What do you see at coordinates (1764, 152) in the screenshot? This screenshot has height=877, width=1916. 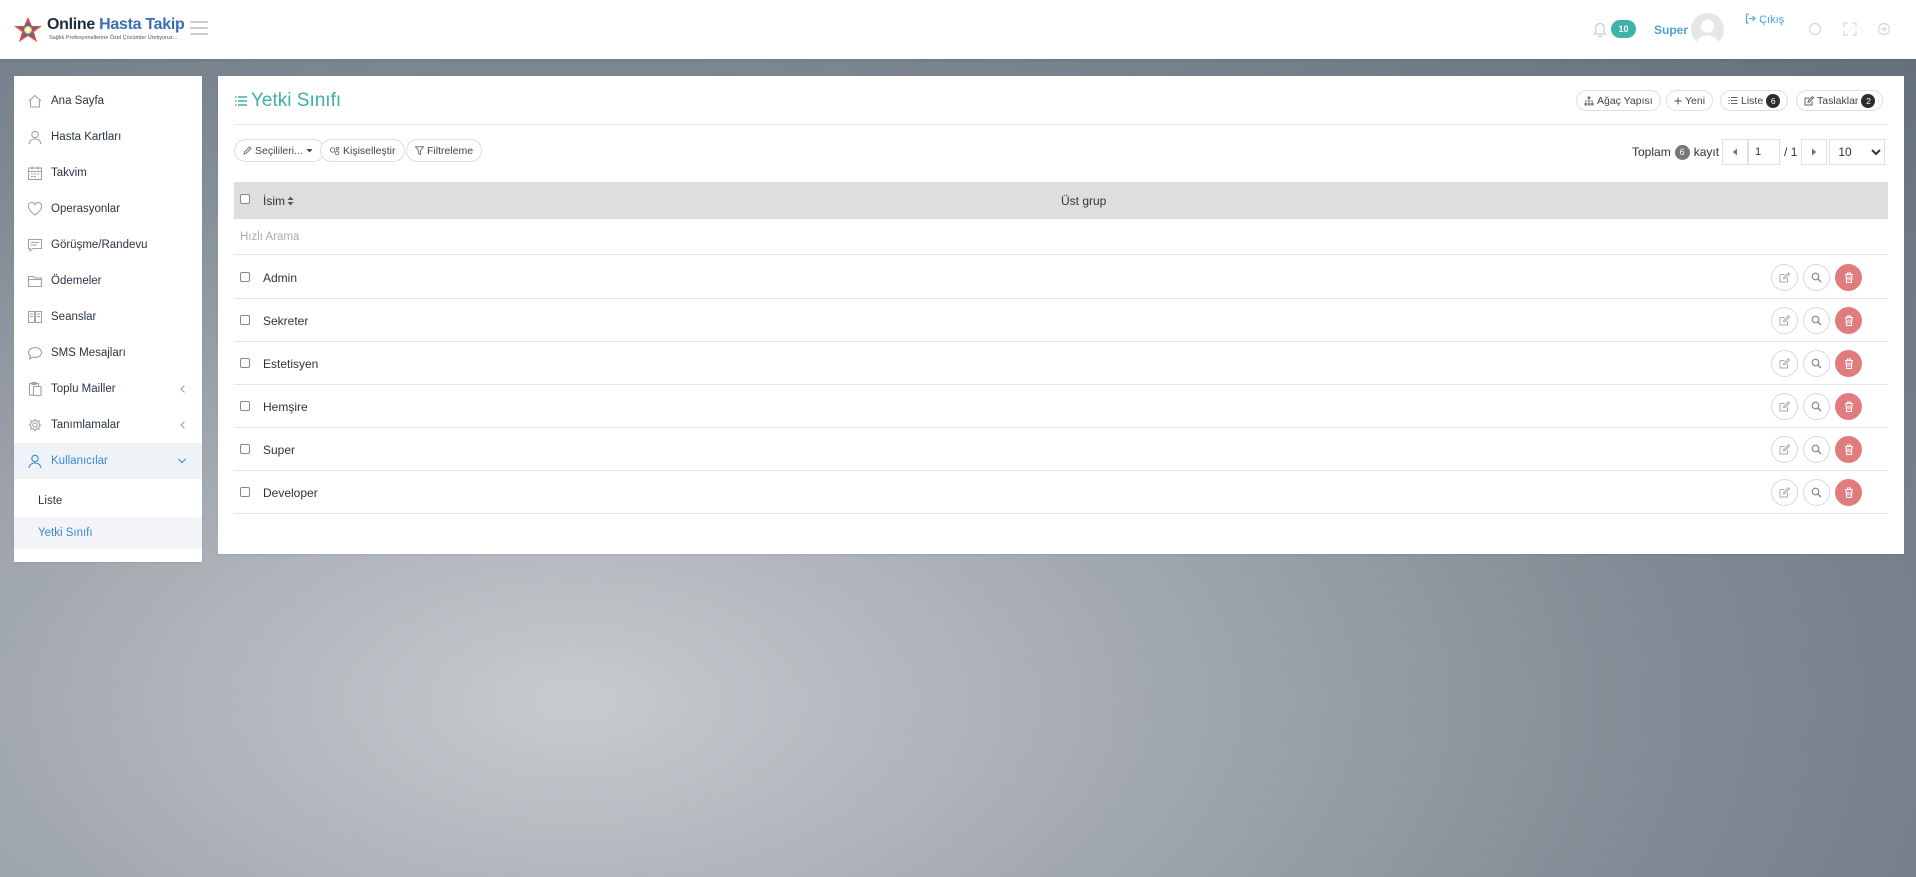 I see `page-number-input` at bounding box center [1764, 152].